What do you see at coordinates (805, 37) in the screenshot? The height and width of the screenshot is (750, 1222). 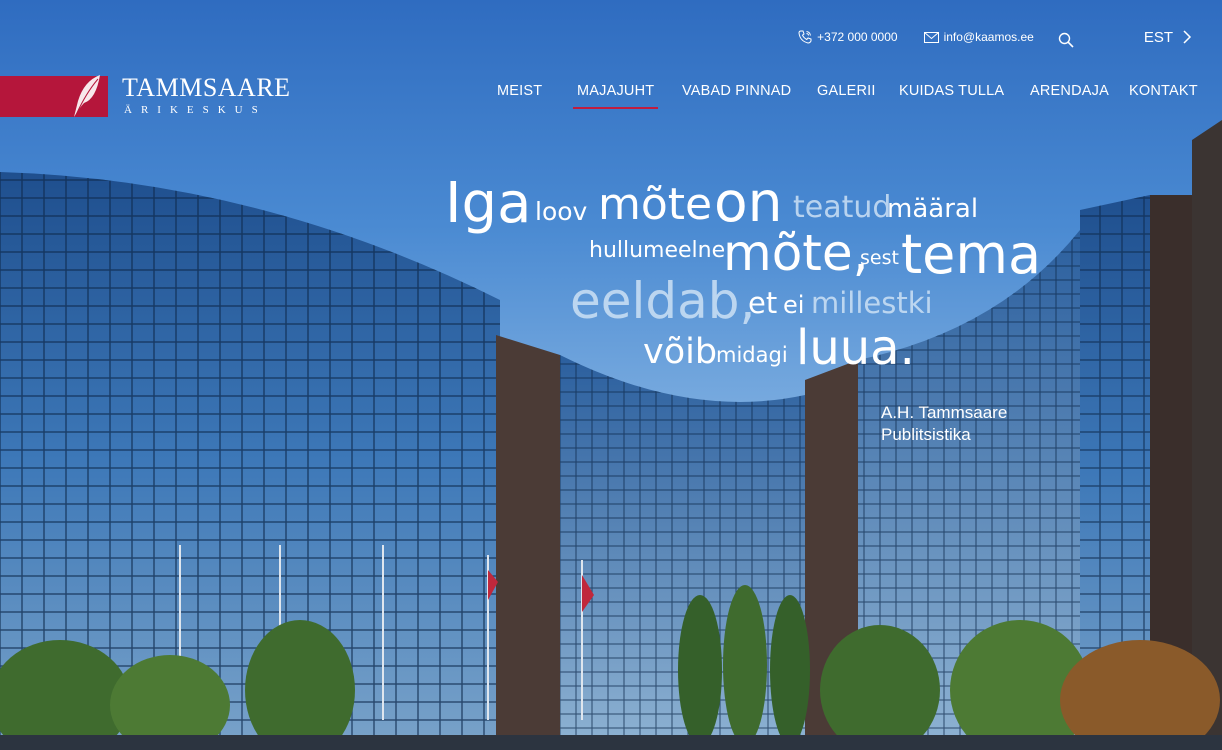 I see `phone-icon` at bounding box center [805, 37].